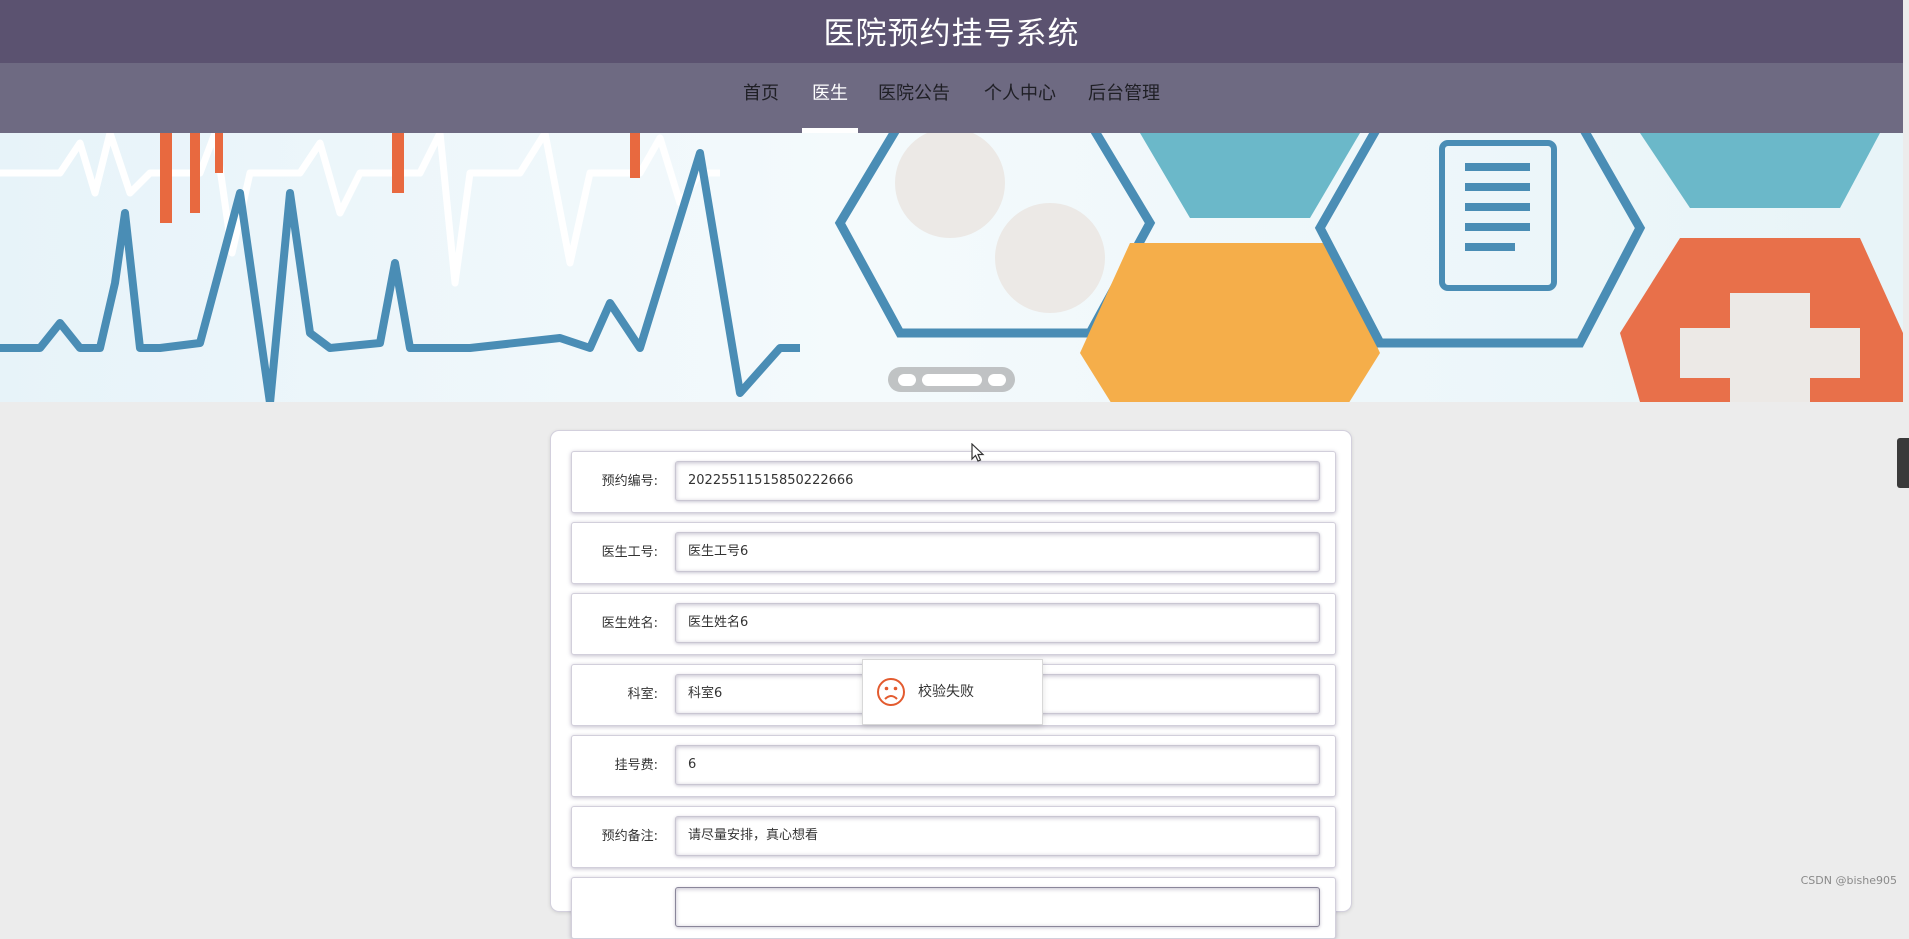 The image size is (1909, 939). I want to click on mouse-cursor-icon, so click(978, 452).